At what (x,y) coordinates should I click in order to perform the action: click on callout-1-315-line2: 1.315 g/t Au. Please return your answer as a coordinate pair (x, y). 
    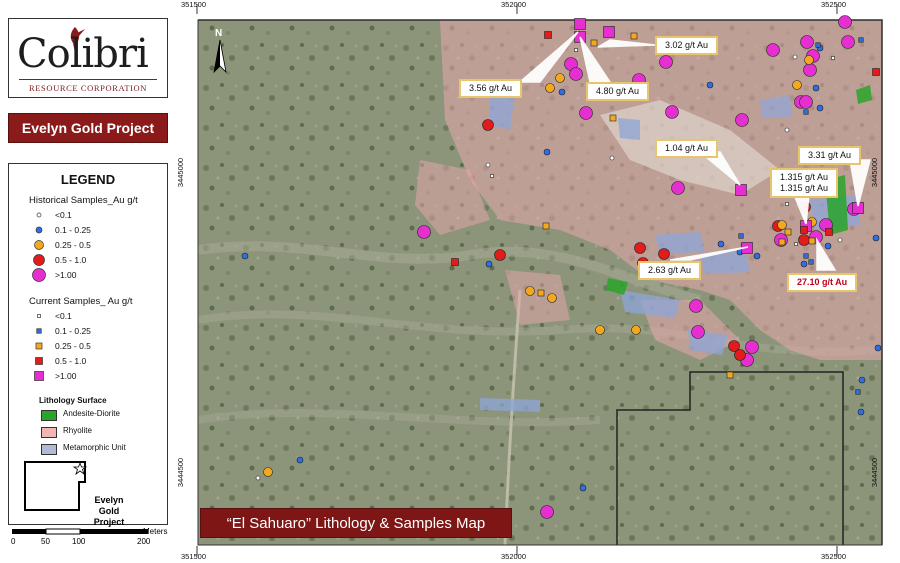
    Looking at the image, I should click on (804, 188).